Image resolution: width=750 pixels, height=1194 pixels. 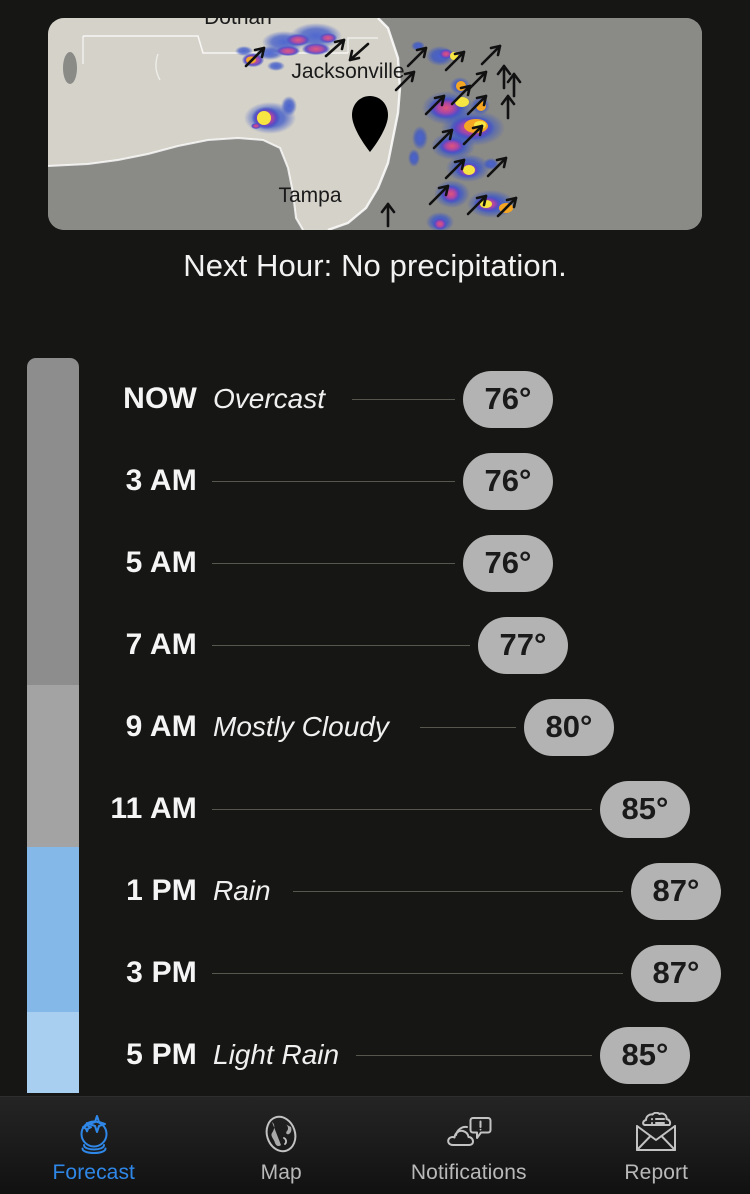 I want to click on hourly-row: 9 AM Mostly Cloudy 80°, so click(x=375, y=727).